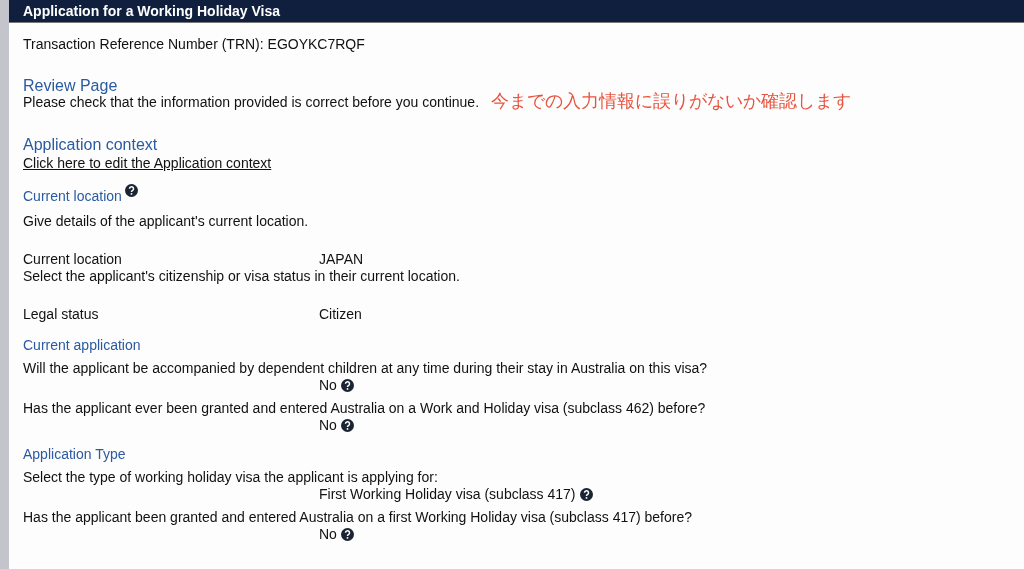 The width and height of the screenshot is (1024, 569). What do you see at coordinates (147, 163) in the screenshot?
I see `edit-context-link: Click here to edit the Application context` at bounding box center [147, 163].